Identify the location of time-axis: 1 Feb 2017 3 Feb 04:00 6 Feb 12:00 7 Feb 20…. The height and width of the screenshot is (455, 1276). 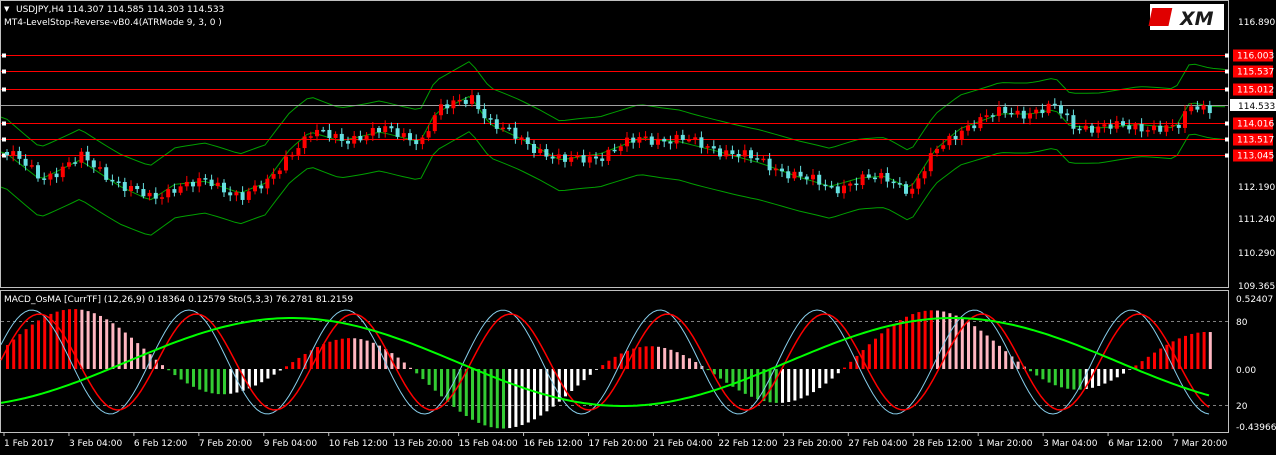
(615, 440).